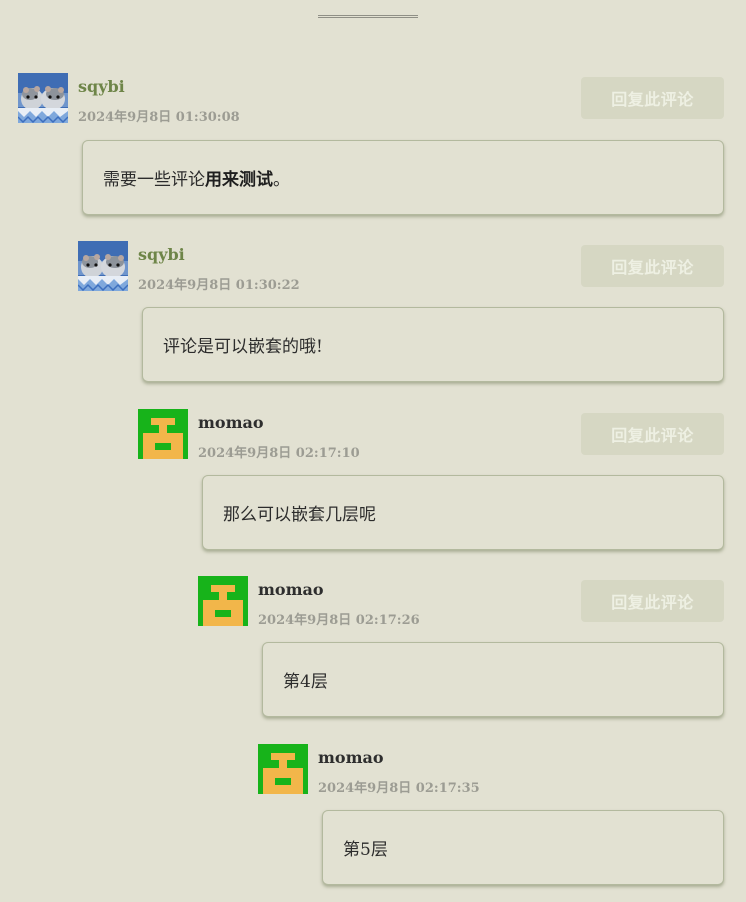 The image size is (746, 902). I want to click on comment-timestamp: 2024年9月8日 01:30:22, so click(219, 285).